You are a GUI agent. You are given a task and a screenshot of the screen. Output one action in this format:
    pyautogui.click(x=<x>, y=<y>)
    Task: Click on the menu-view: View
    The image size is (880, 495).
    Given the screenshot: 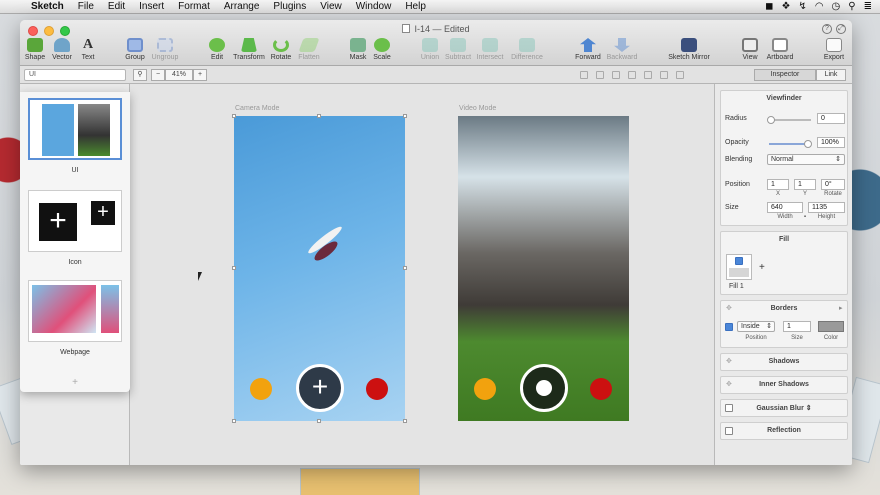 What is the action you would take?
    pyautogui.click(x=331, y=6)
    